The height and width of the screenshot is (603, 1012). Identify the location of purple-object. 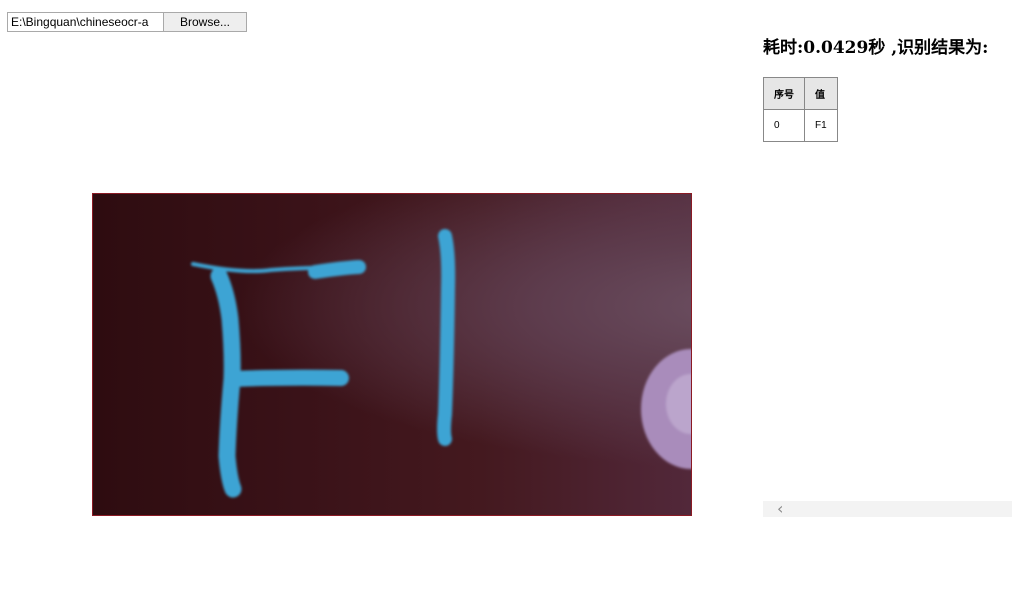
(666, 409).